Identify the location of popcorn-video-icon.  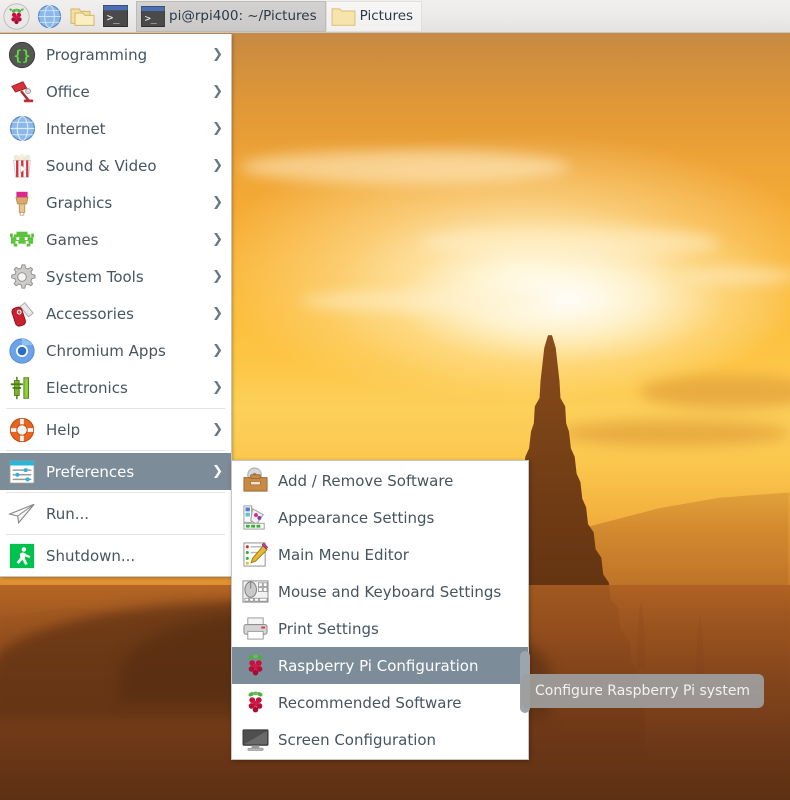
(22, 166).